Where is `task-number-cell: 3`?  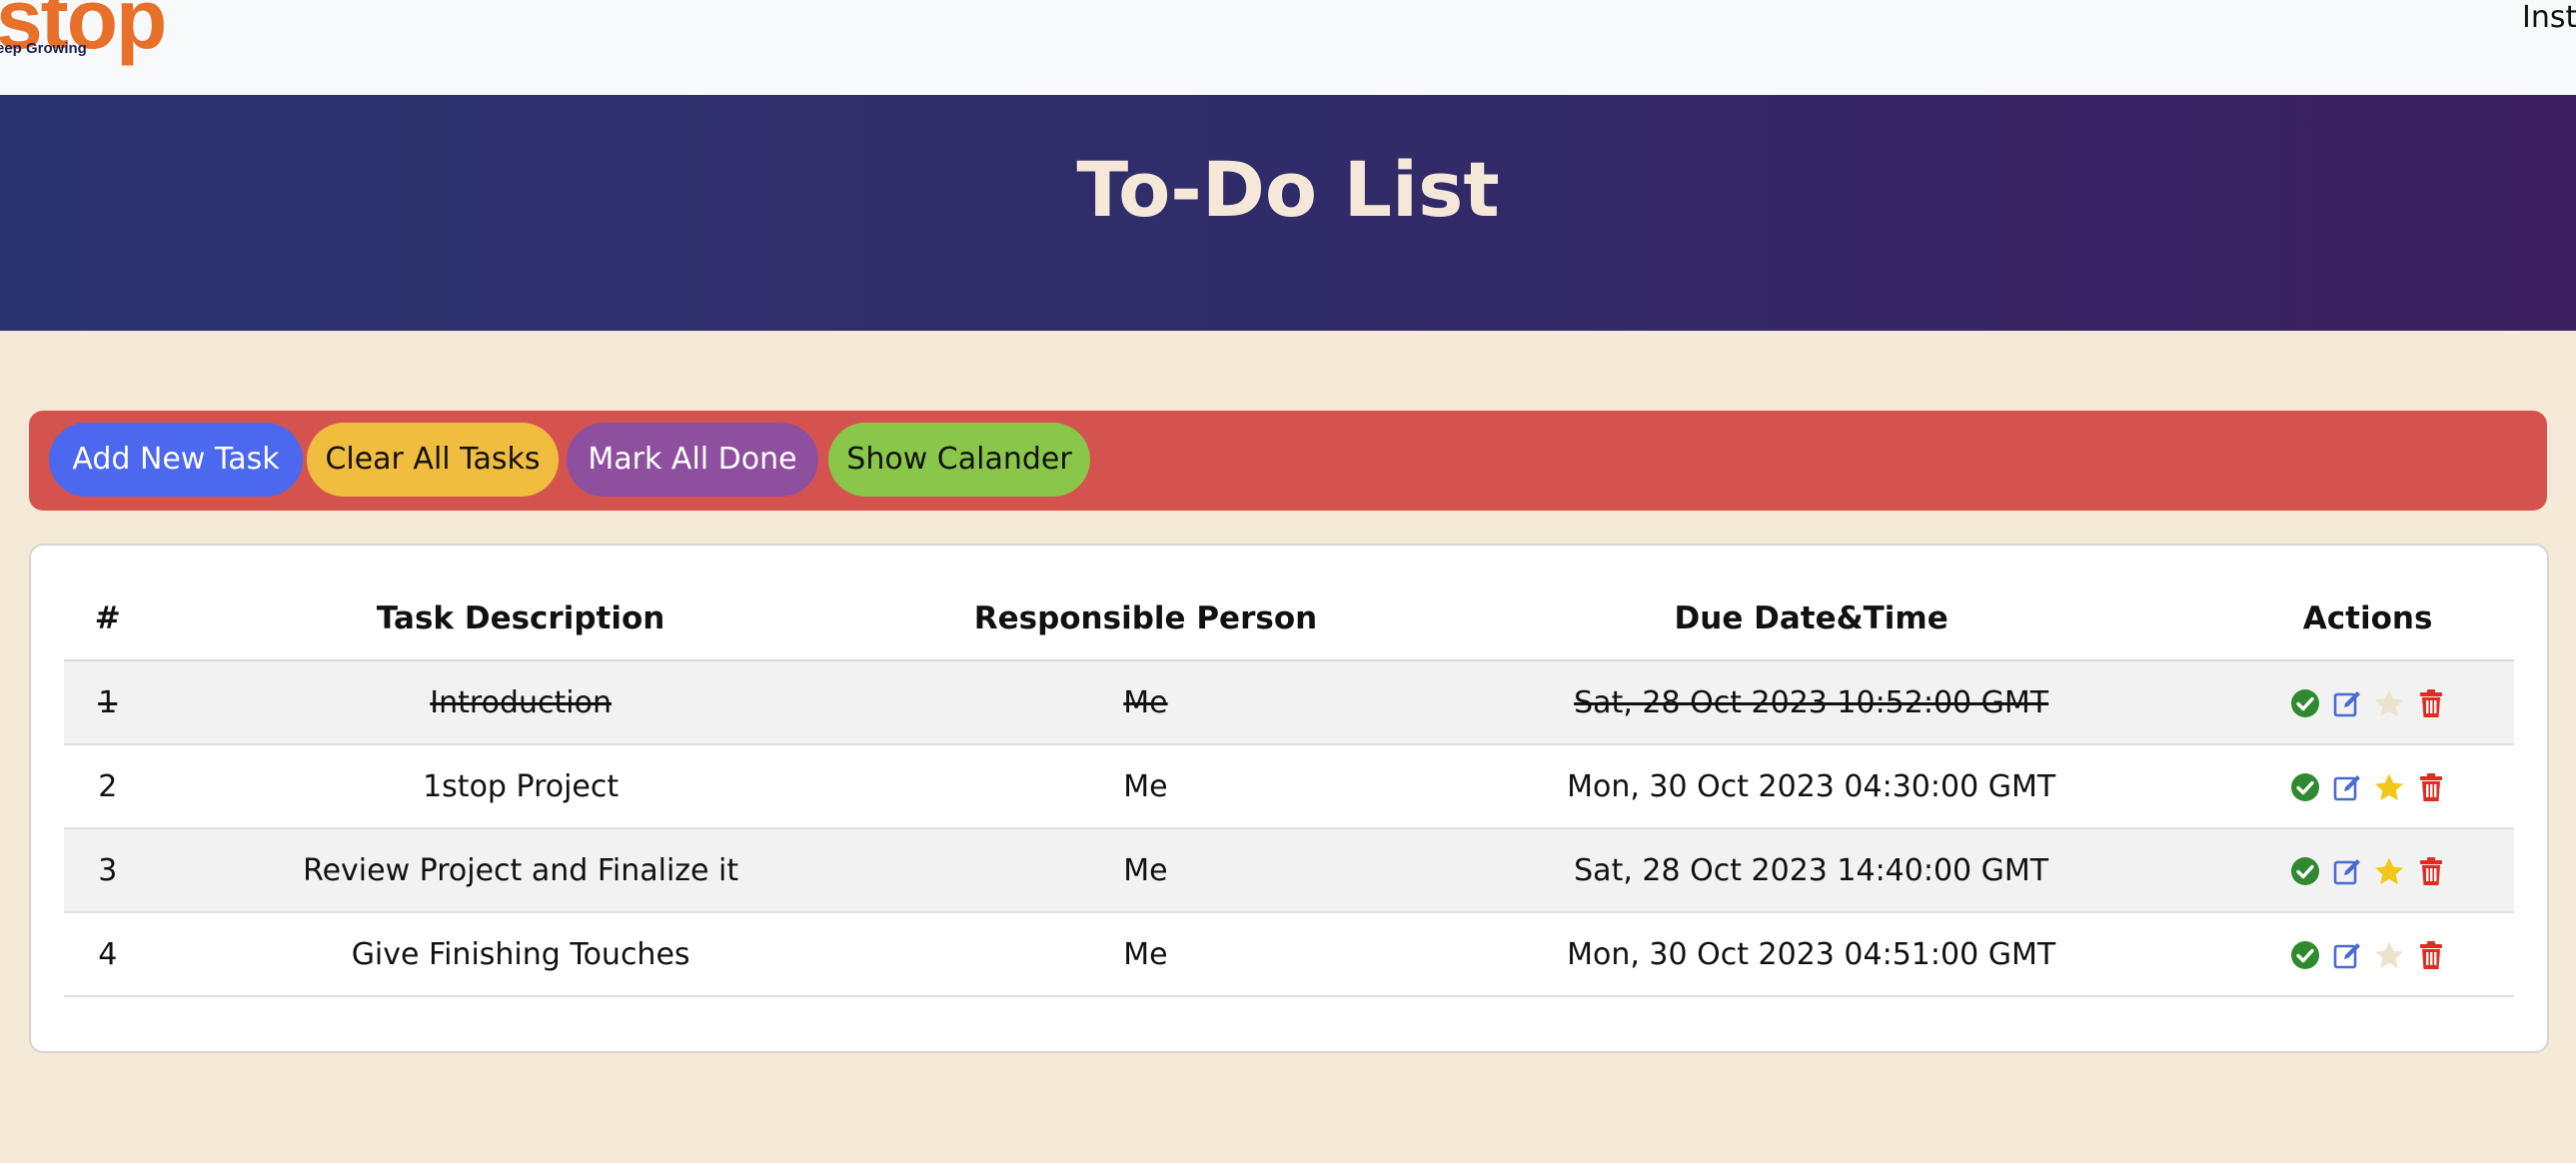
task-number-cell: 3 is located at coordinates (108, 870).